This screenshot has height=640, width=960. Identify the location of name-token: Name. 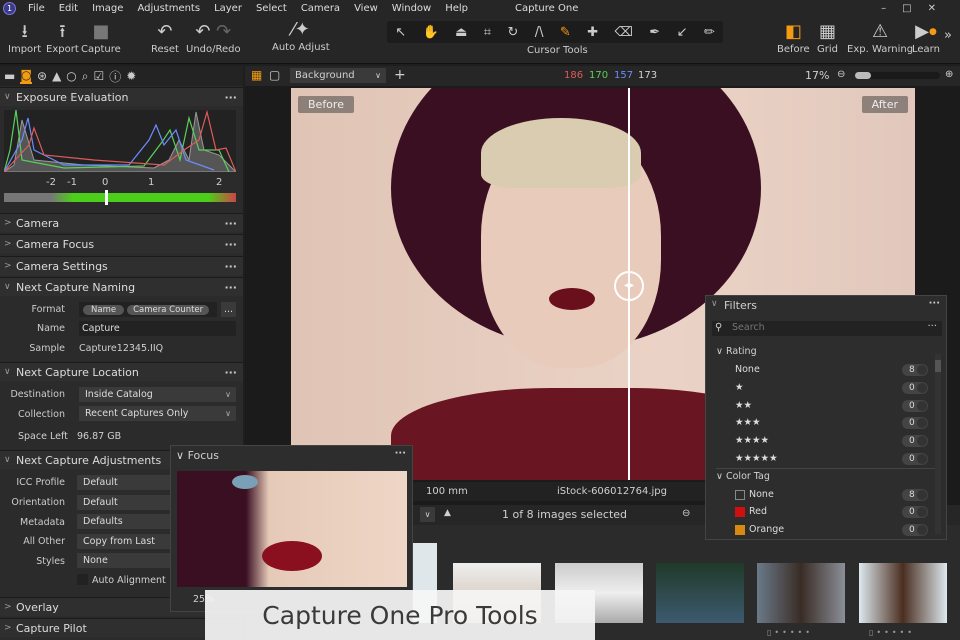
(104, 310).